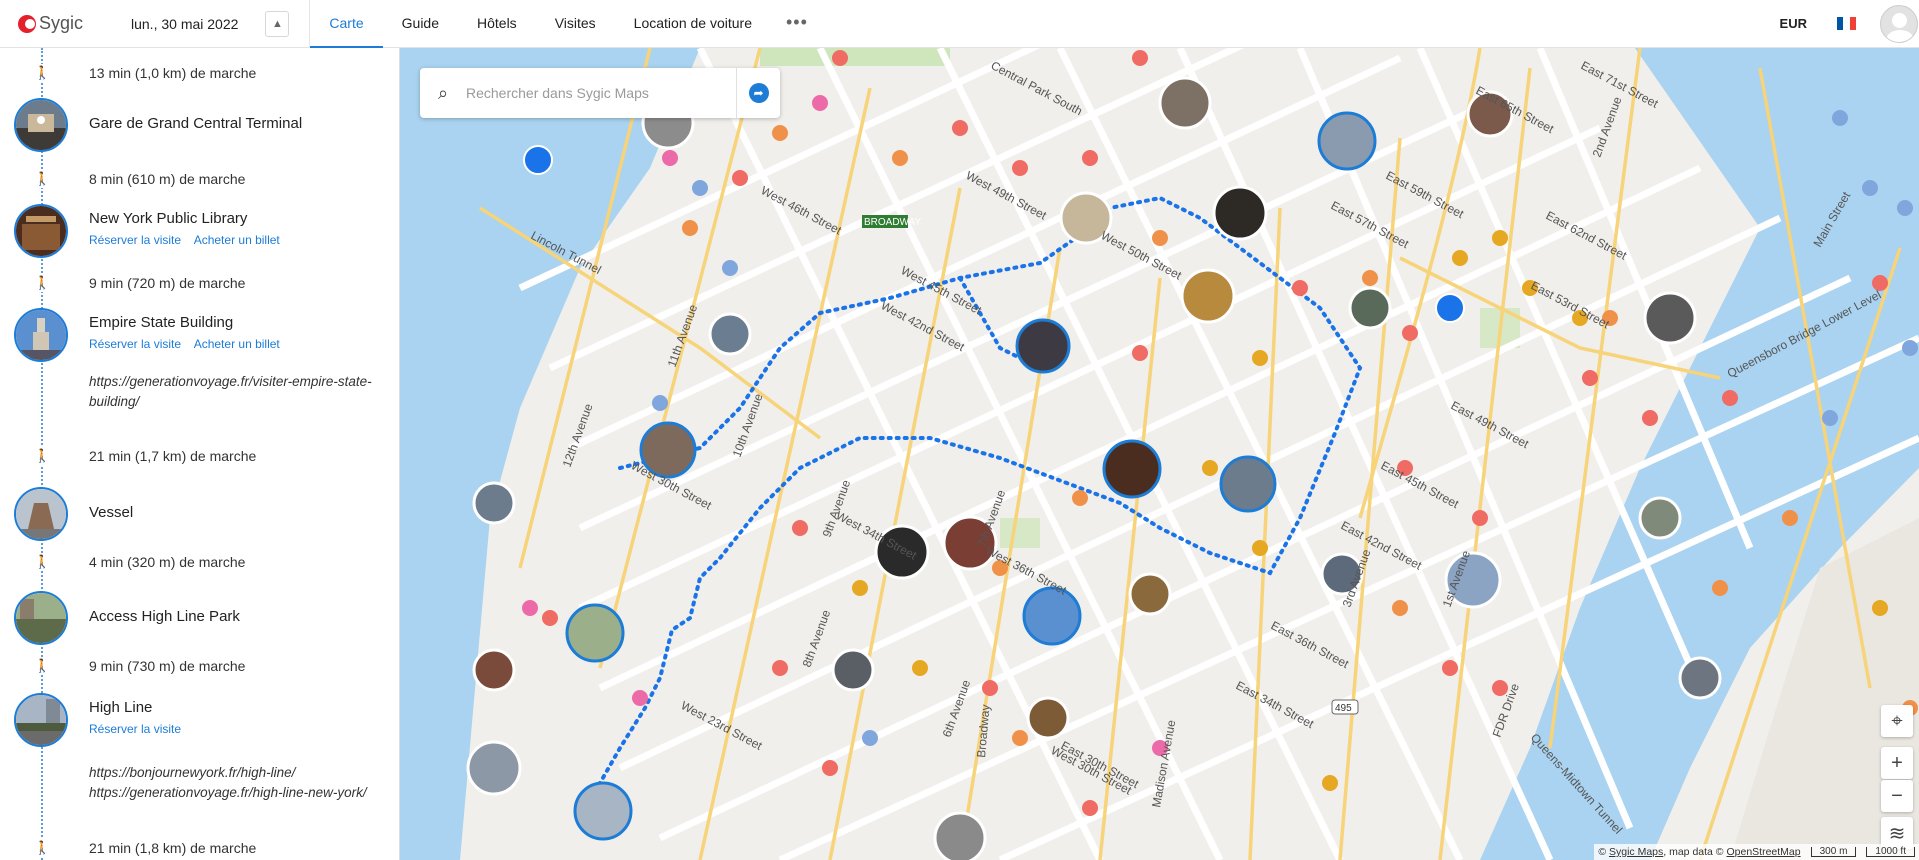 The height and width of the screenshot is (860, 1919). I want to click on grand-central-photo, so click(41, 125).